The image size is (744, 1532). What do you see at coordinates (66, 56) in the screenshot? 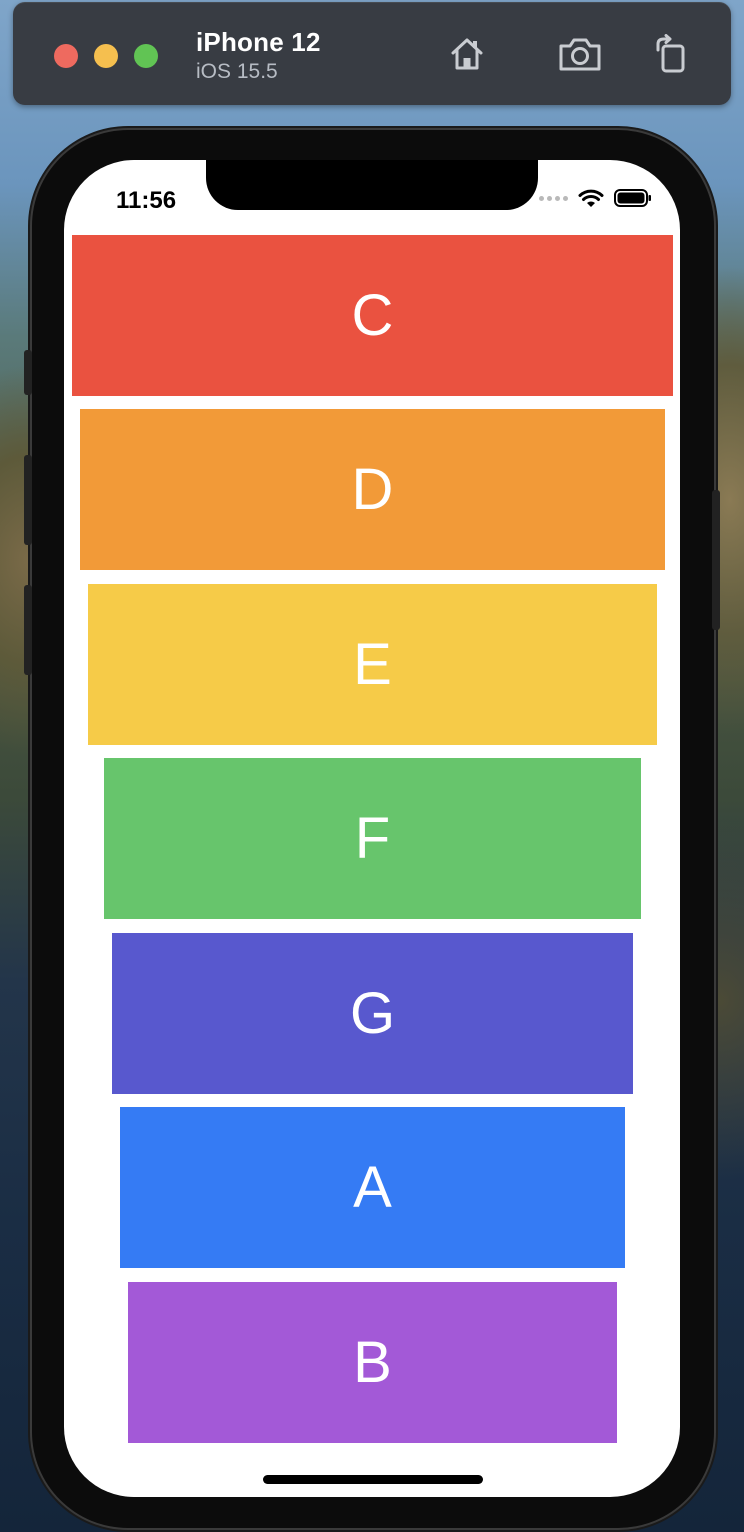
I see `close-window-button` at bounding box center [66, 56].